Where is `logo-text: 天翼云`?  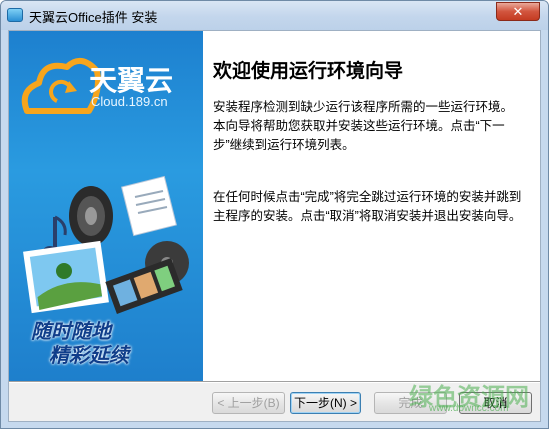 logo-text: 天翼云 is located at coordinates (131, 80).